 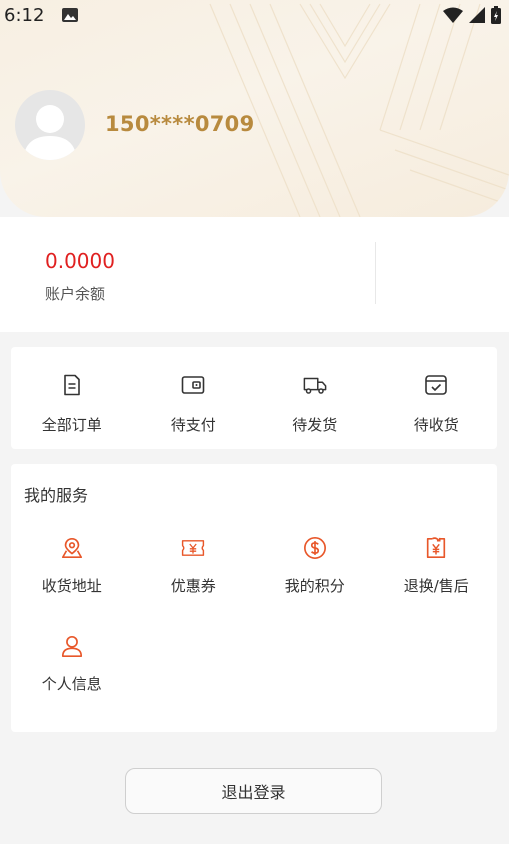 I want to click on document-icon, so click(x=71, y=385).